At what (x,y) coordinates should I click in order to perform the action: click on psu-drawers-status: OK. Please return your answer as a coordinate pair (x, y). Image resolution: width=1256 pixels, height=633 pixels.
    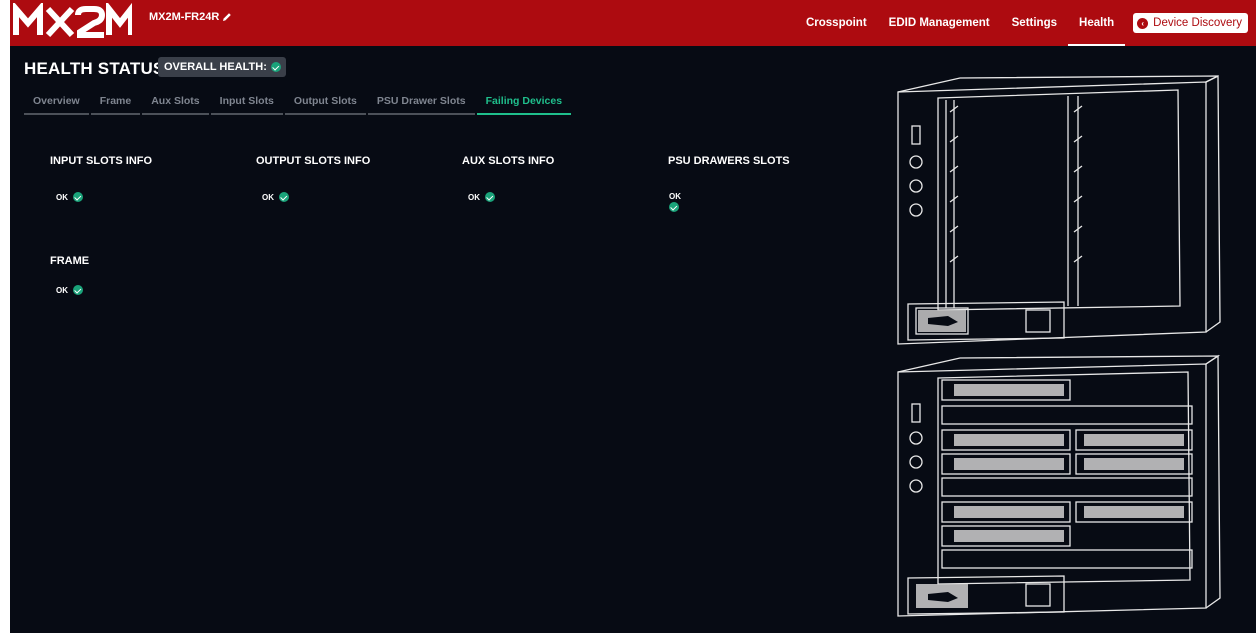
    Looking at the image, I should click on (675, 202).